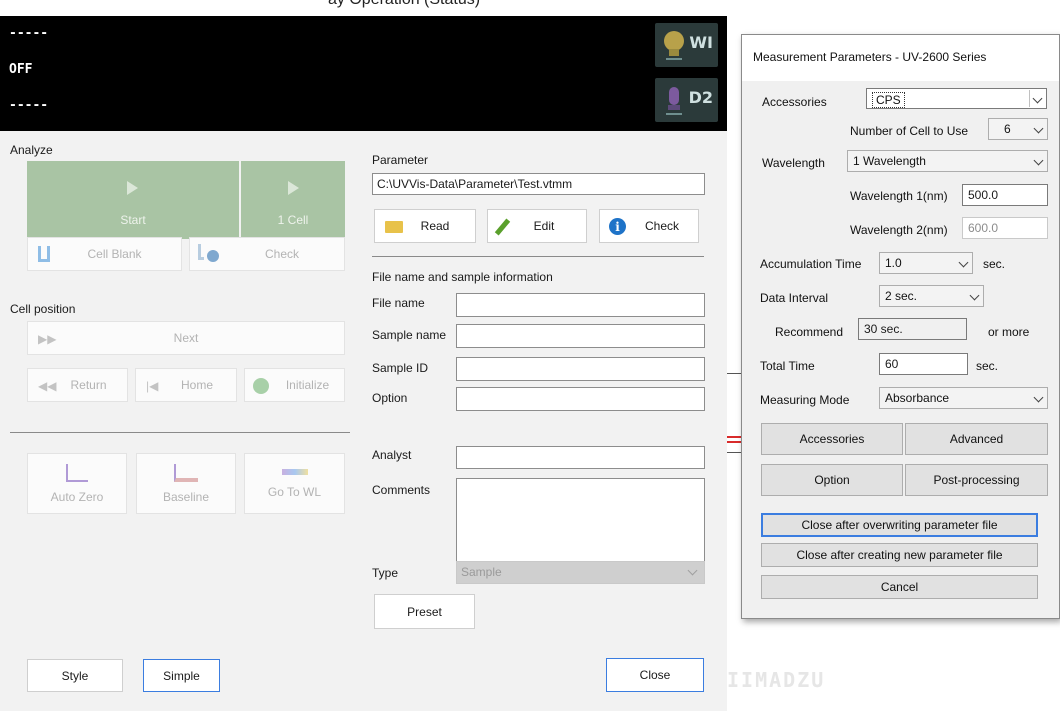  What do you see at coordinates (580, 572) in the screenshot?
I see `type-select: Sample` at bounding box center [580, 572].